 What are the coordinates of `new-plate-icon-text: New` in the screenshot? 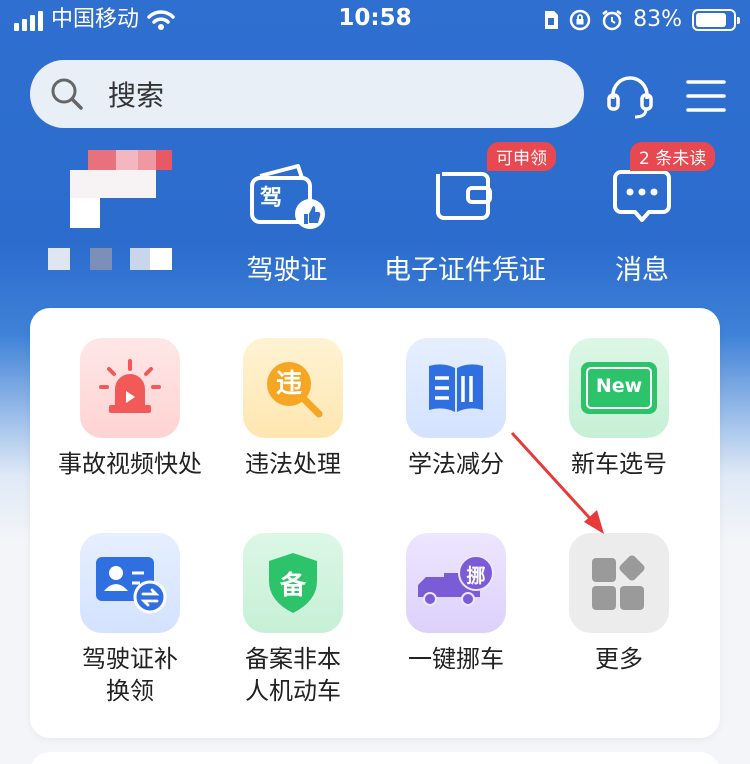 It's located at (619, 386).